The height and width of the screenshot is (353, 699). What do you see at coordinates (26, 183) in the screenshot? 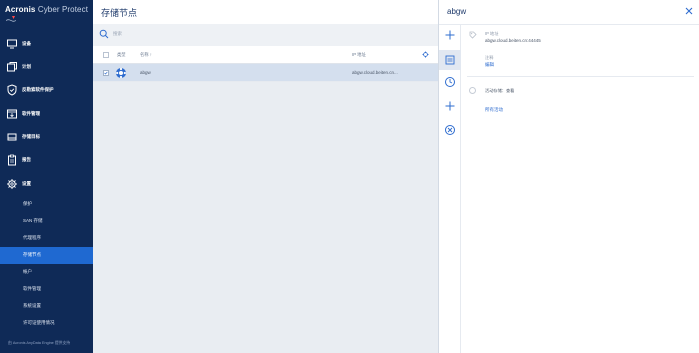
I see `sidebar-item-label: 设置` at bounding box center [26, 183].